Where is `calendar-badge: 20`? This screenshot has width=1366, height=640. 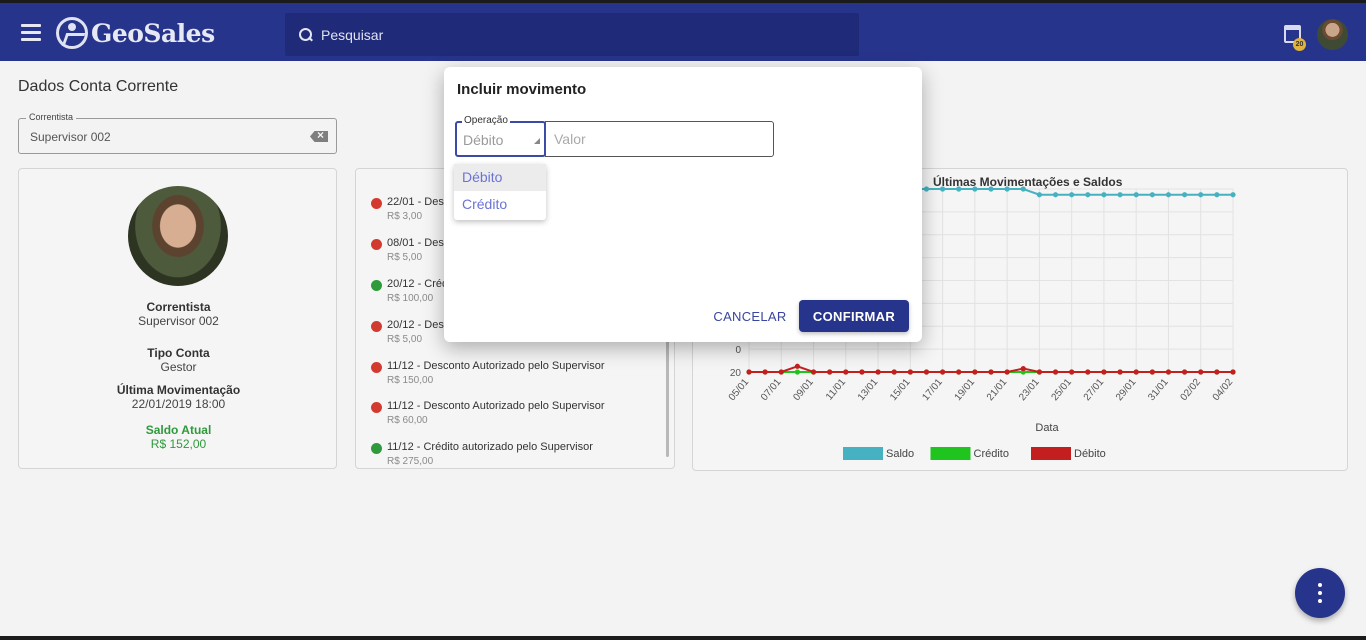
calendar-badge: 20 is located at coordinates (1299, 44).